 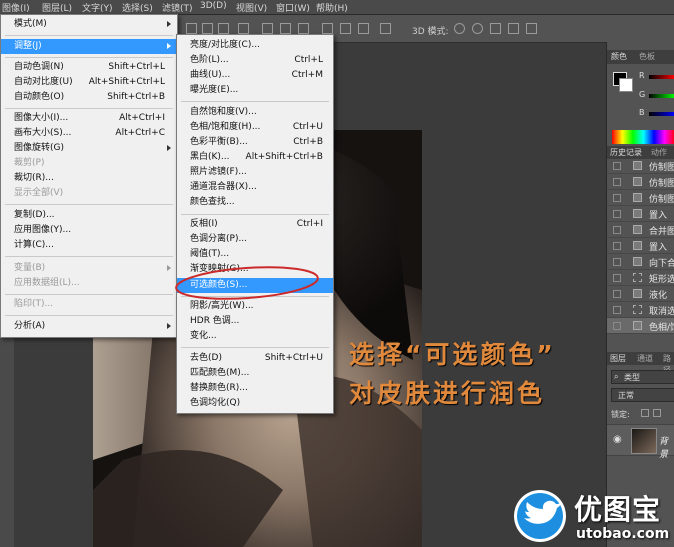 What do you see at coordinates (643, 137) in the screenshot?
I see `color-spectrum-bar` at bounding box center [643, 137].